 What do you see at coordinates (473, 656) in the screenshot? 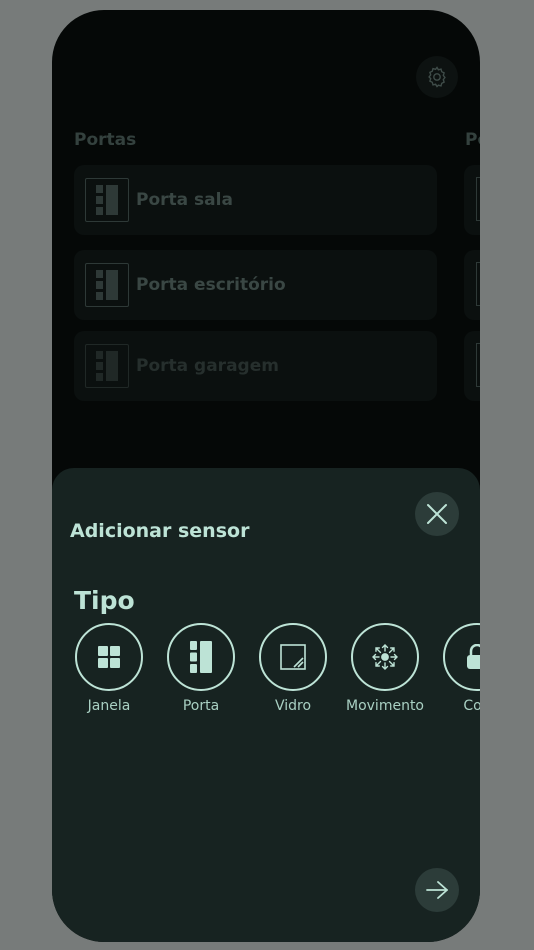
I see `lock-icon` at bounding box center [473, 656].